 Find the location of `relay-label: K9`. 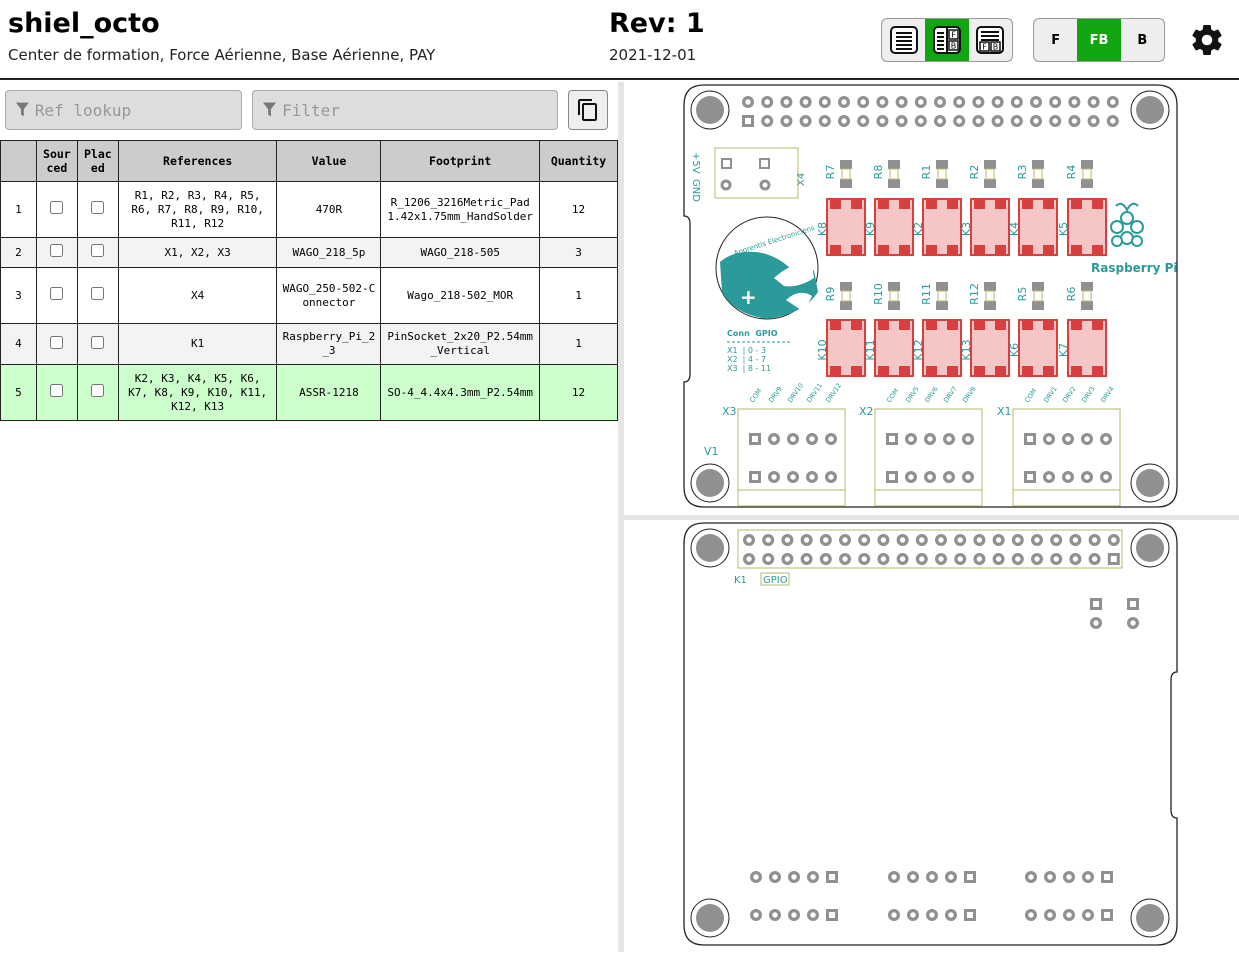

relay-label: K9 is located at coordinates (870, 229).